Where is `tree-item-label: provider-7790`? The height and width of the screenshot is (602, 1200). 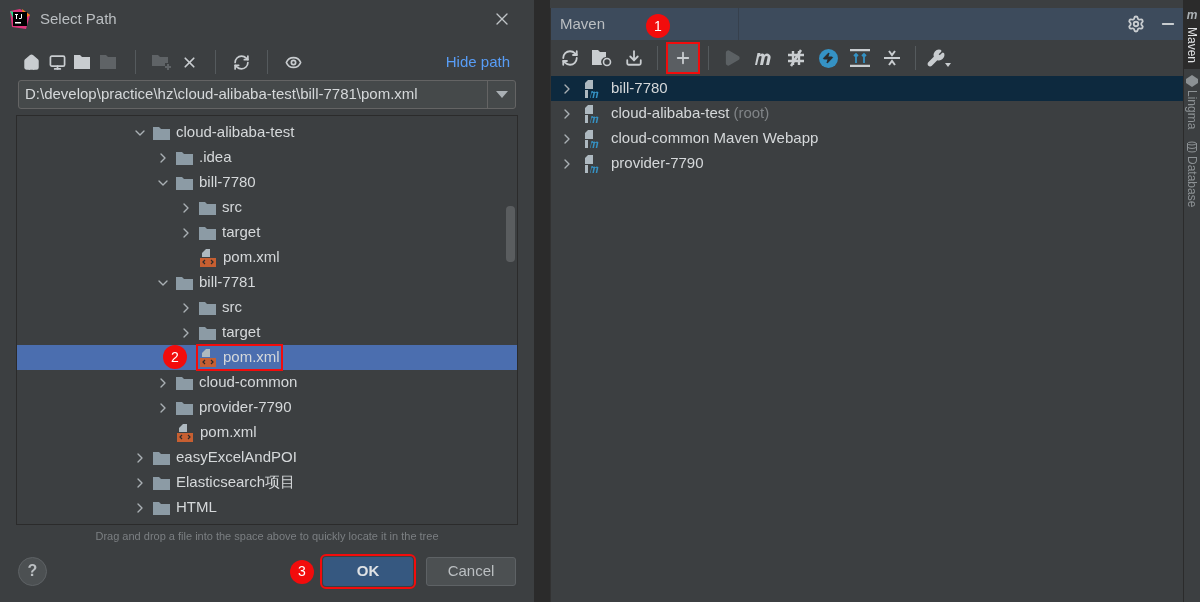
tree-item-label: provider-7790 is located at coordinates (245, 407).